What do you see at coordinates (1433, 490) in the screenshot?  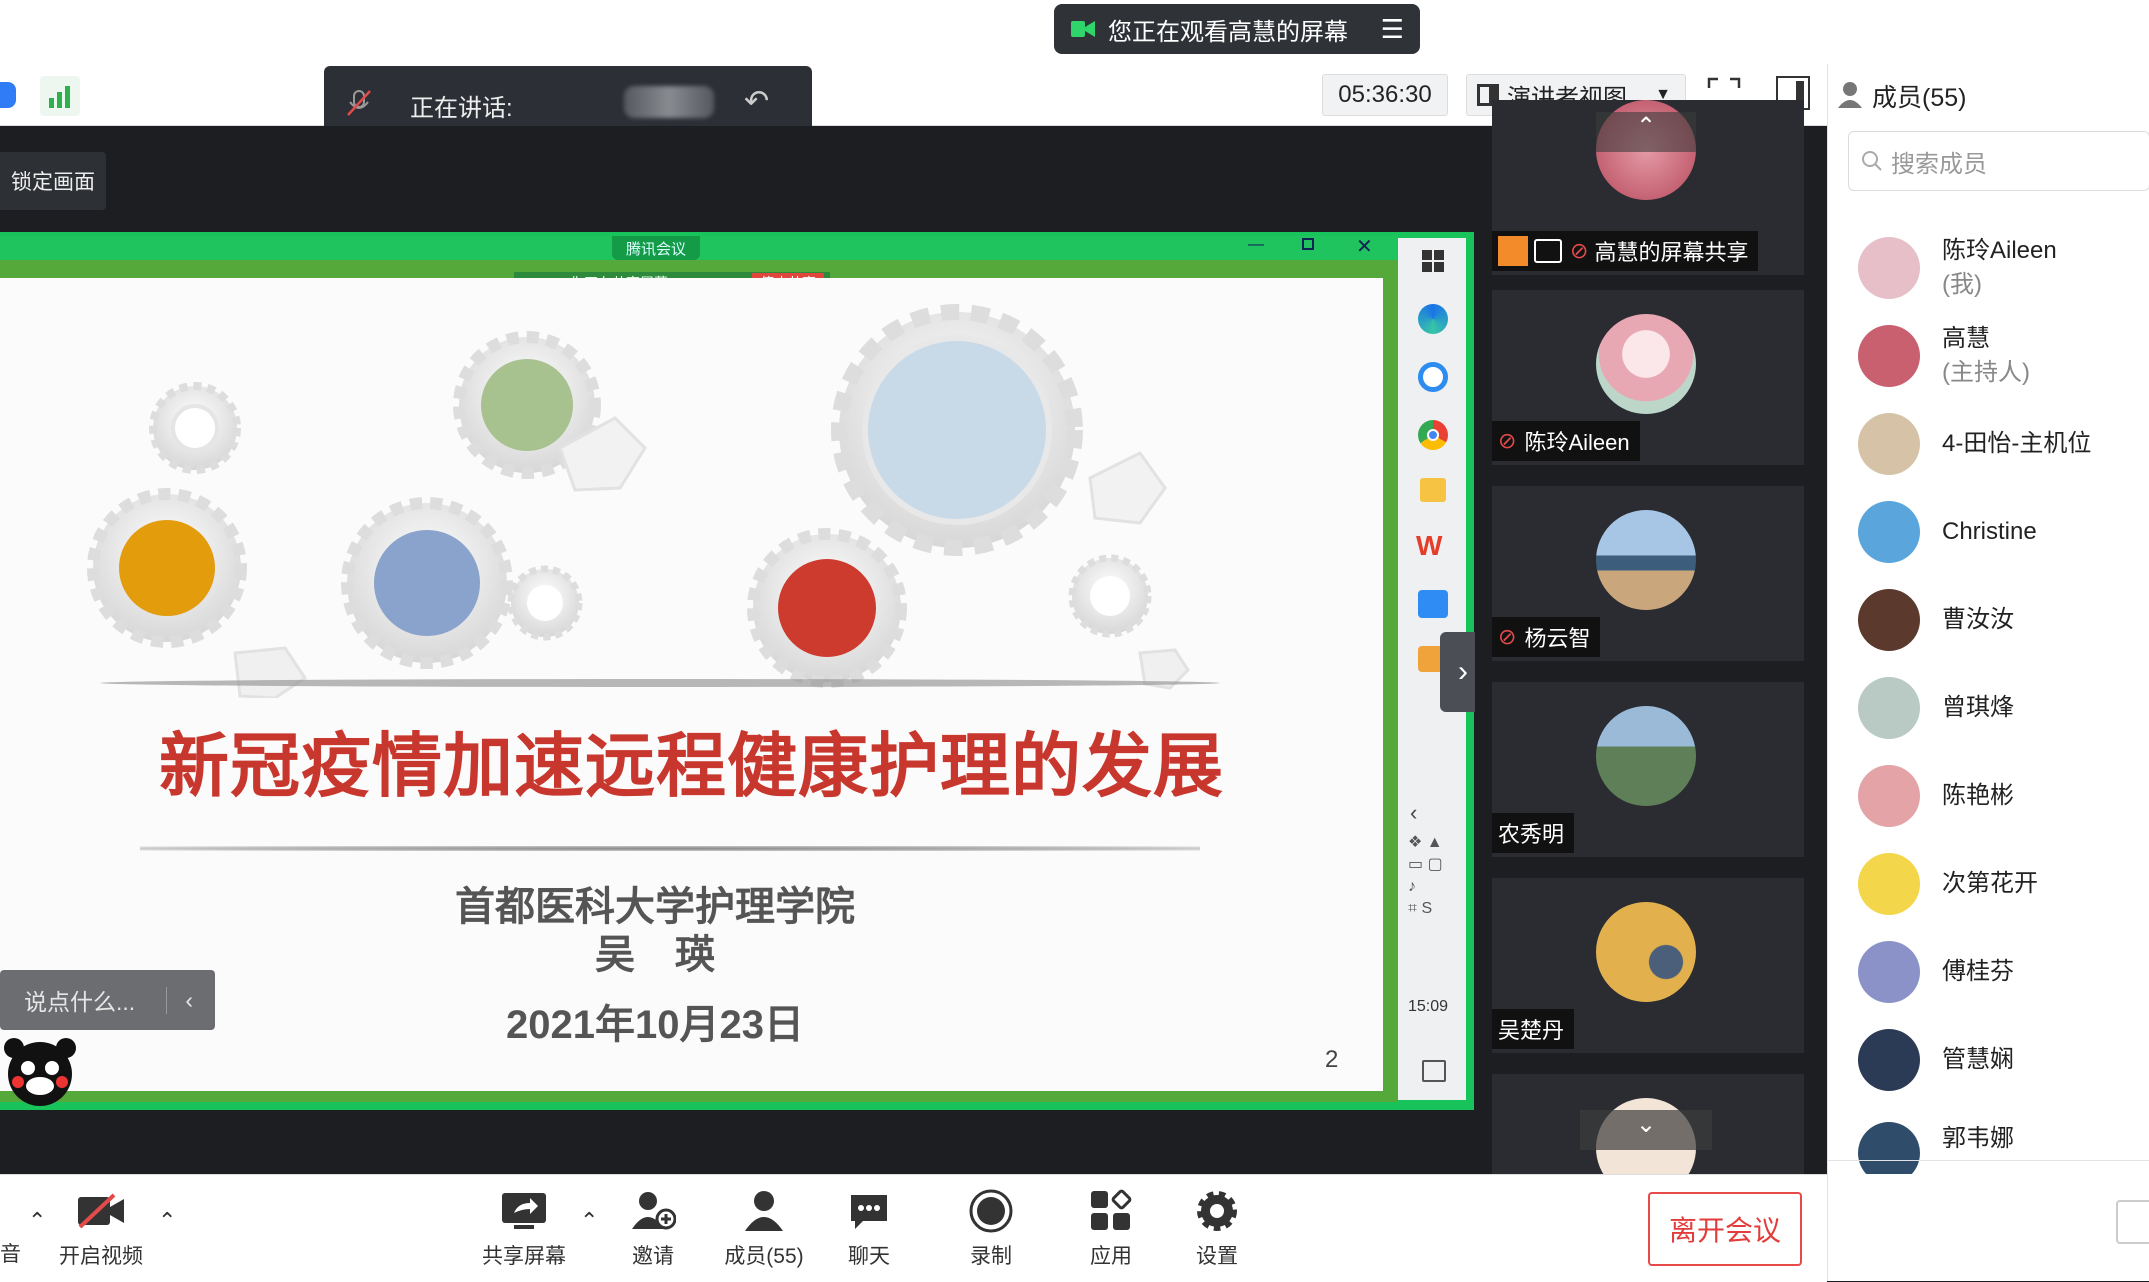 I see `folder-icon` at bounding box center [1433, 490].